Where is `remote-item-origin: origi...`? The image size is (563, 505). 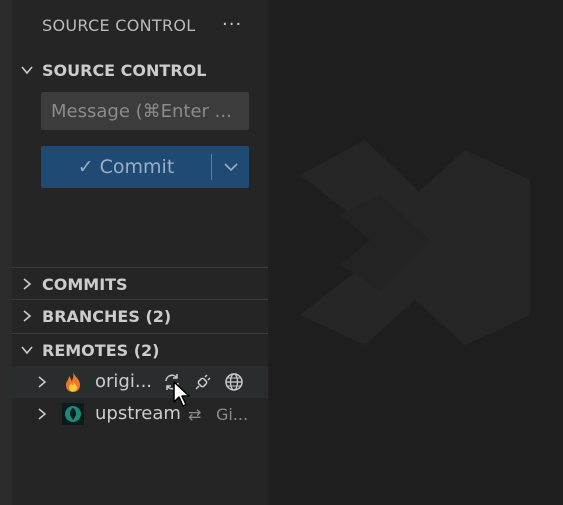
remote-item-origin: origi... is located at coordinates (140, 382).